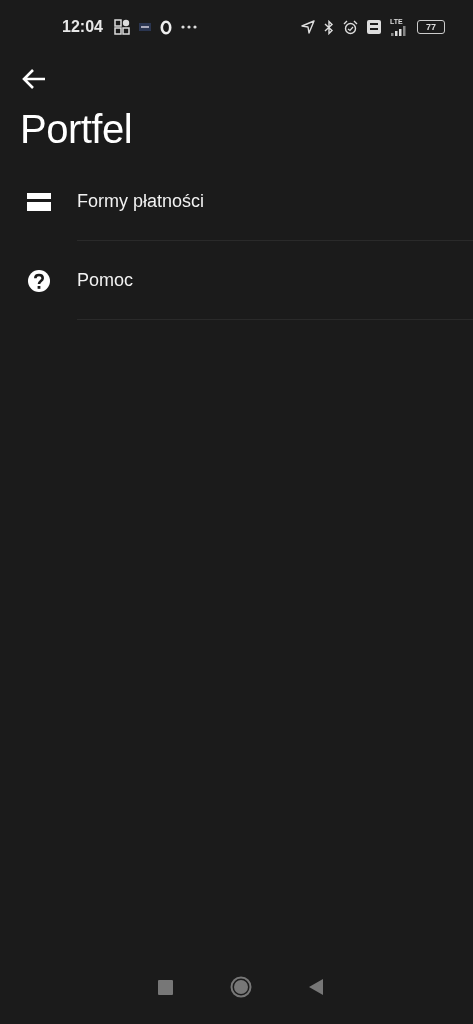 The width and height of the screenshot is (473, 1024). Describe the element at coordinates (308, 27) in the screenshot. I see `location-icon` at that location.